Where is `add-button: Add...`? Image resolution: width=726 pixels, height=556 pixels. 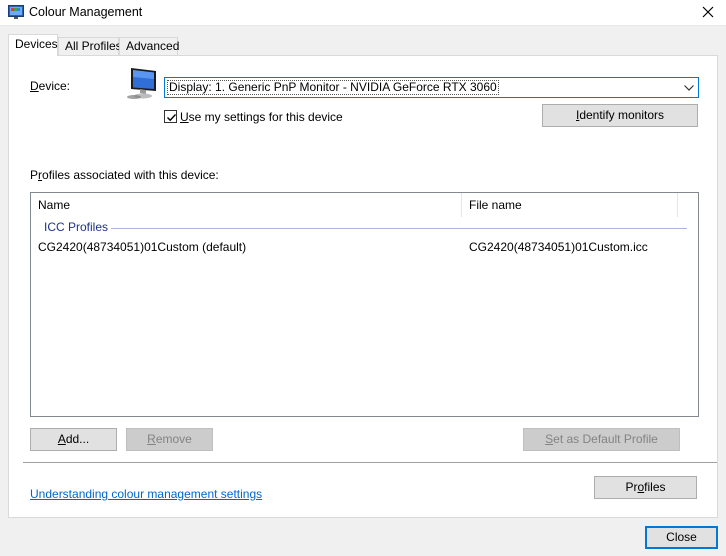
add-button: Add... is located at coordinates (73, 439).